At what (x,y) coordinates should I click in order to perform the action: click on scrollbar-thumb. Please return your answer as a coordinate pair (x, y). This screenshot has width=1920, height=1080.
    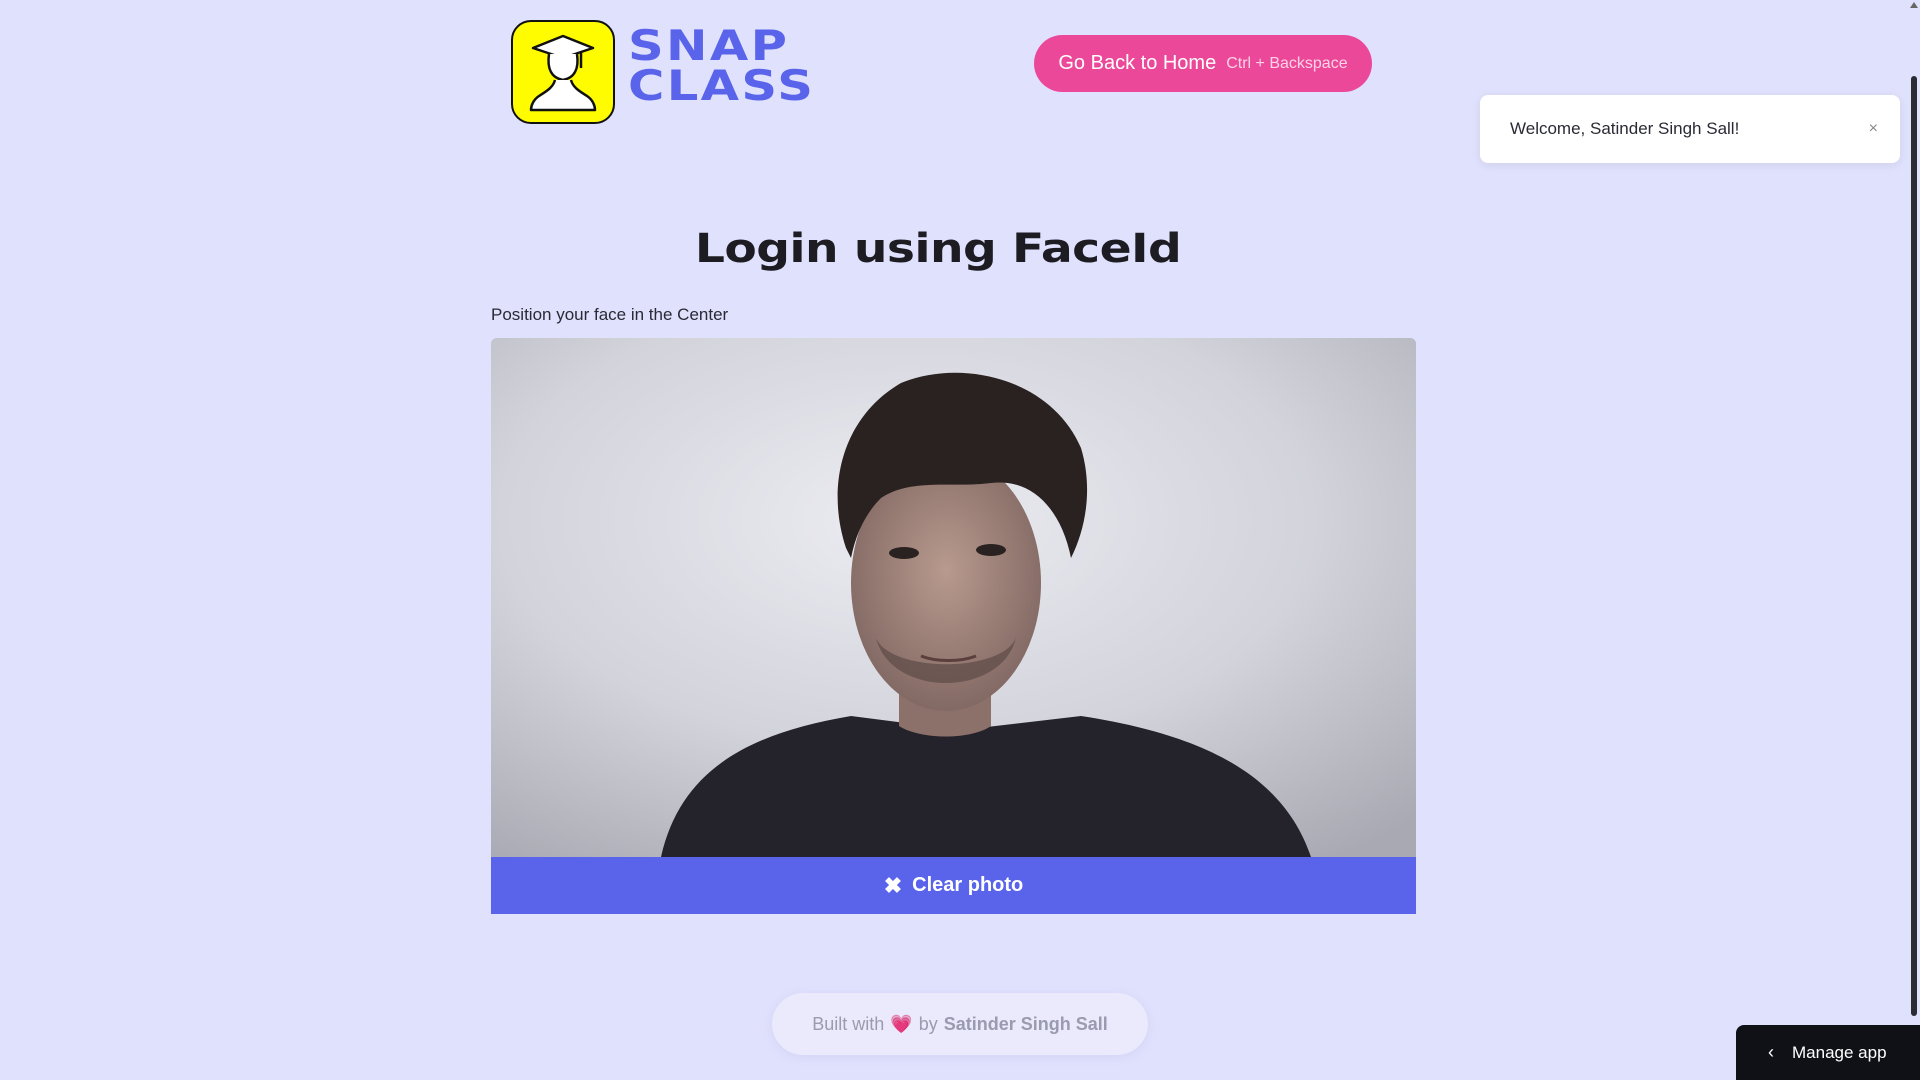
    Looking at the image, I should click on (1914, 546).